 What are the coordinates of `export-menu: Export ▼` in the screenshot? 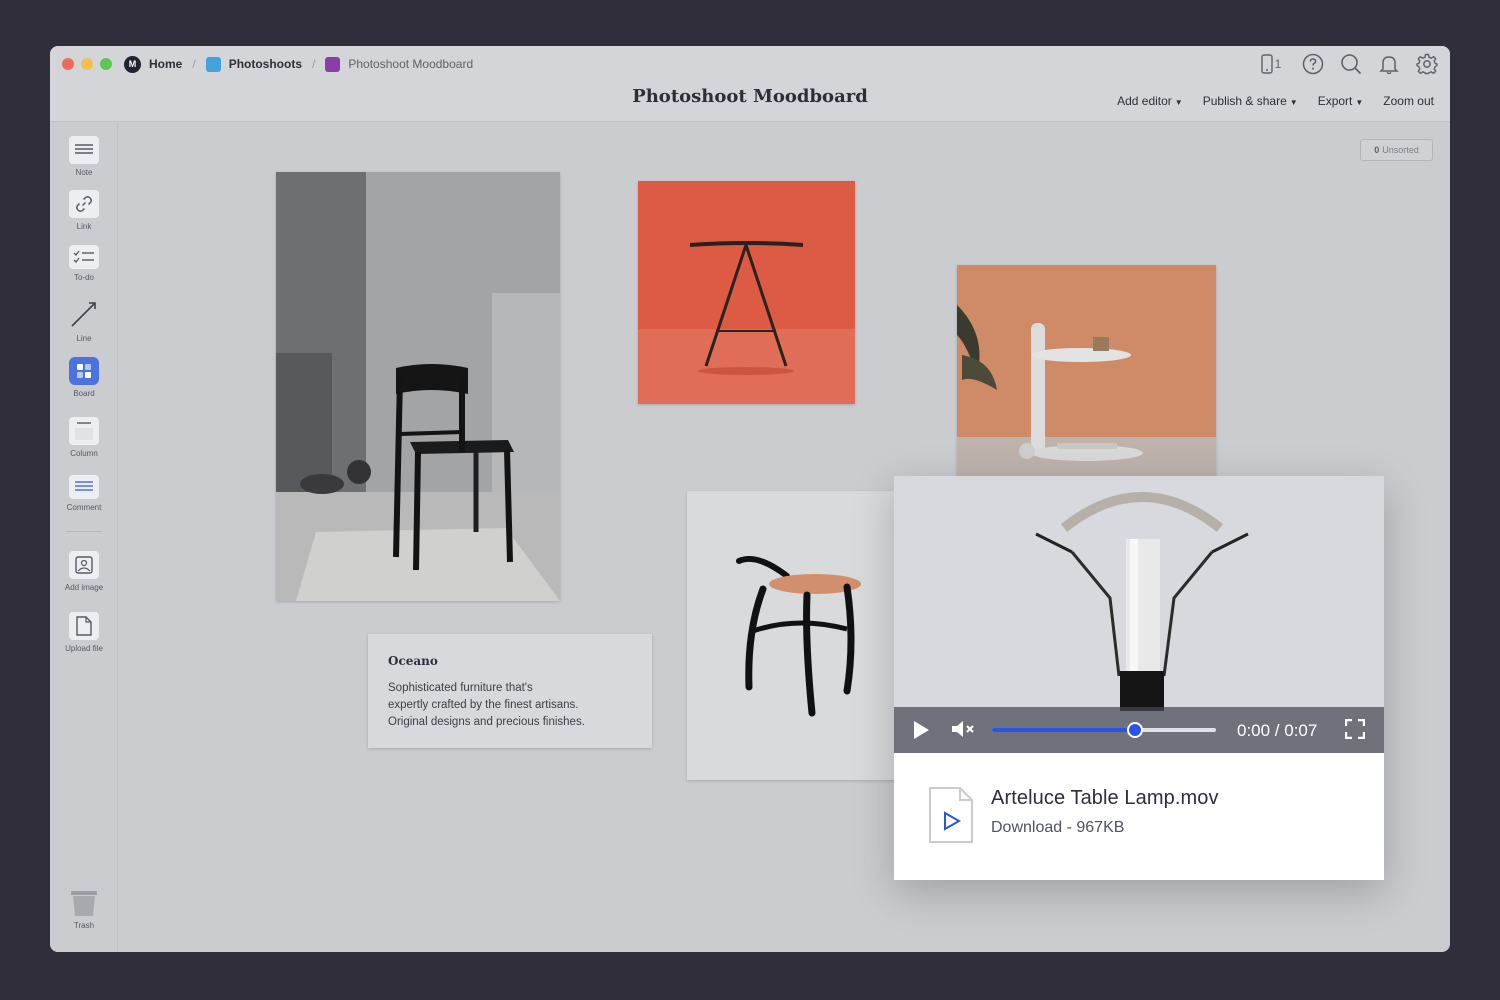 It's located at (1341, 101).